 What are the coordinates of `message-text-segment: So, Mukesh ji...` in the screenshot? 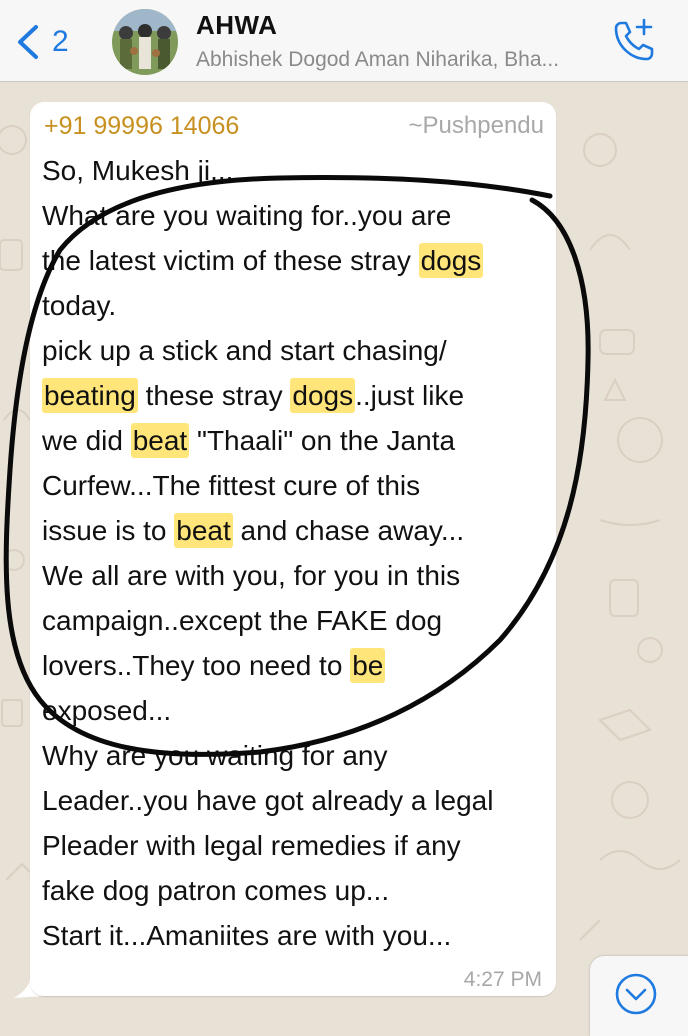 It's located at (138, 170).